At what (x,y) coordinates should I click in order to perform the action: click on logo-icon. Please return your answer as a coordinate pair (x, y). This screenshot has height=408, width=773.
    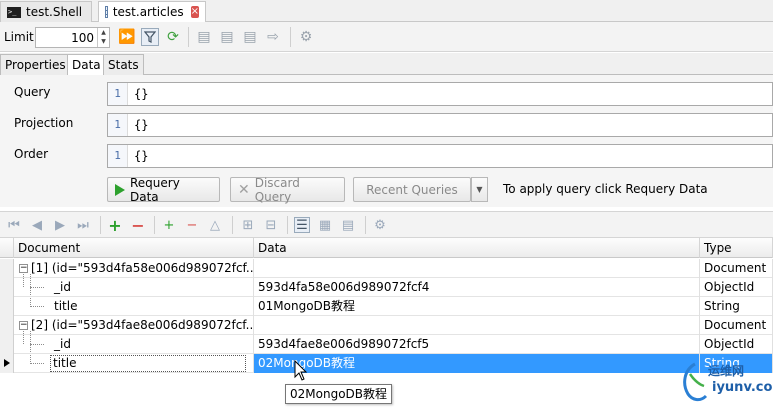
    Looking at the image, I should click on (695, 382).